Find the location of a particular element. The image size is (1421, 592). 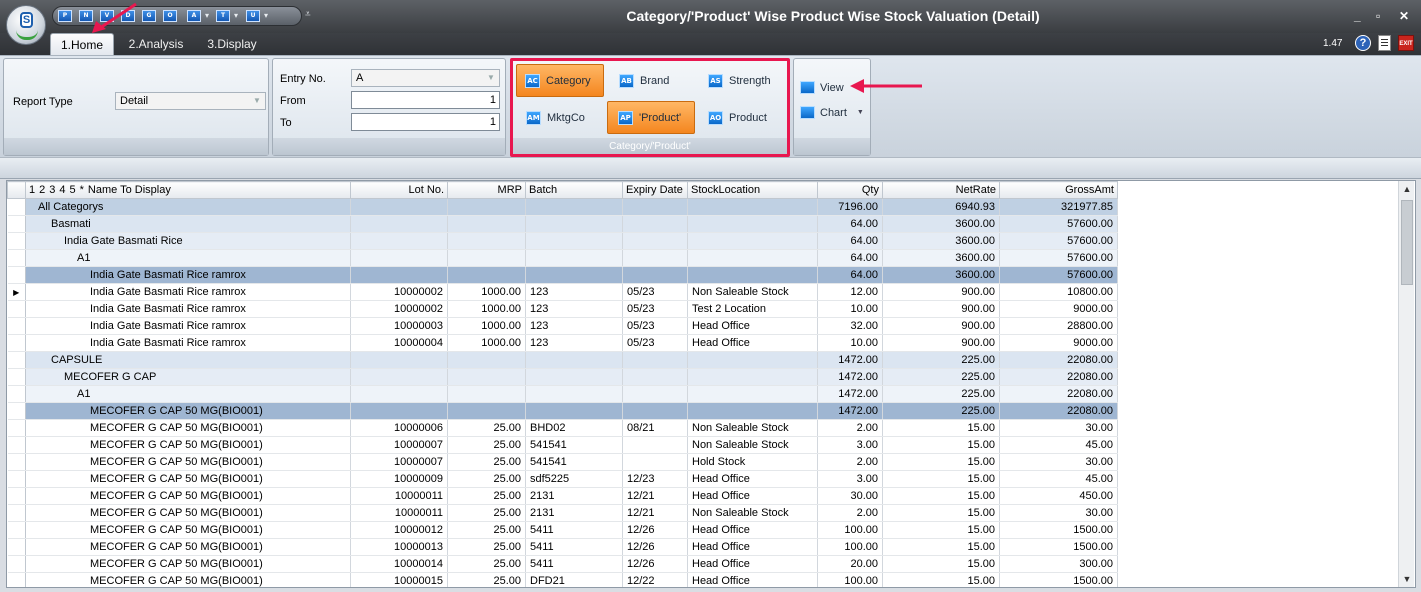

qat-button-u: U is located at coordinates (253, 16).